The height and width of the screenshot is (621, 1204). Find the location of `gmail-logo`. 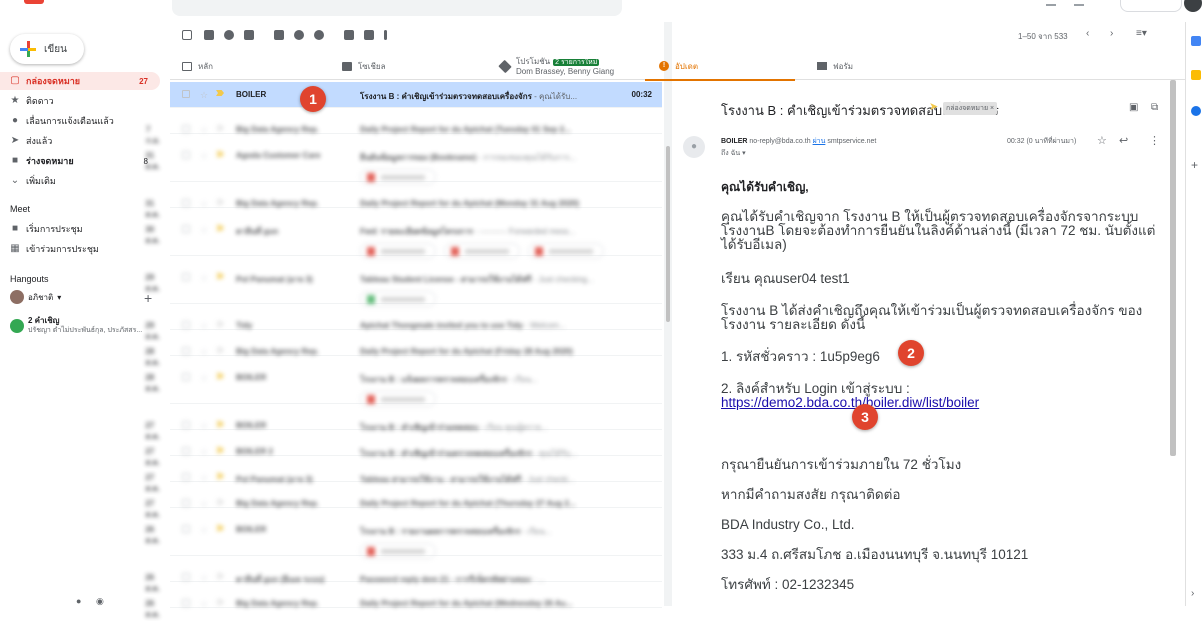

gmail-logo is located at coordinates (34, 2).